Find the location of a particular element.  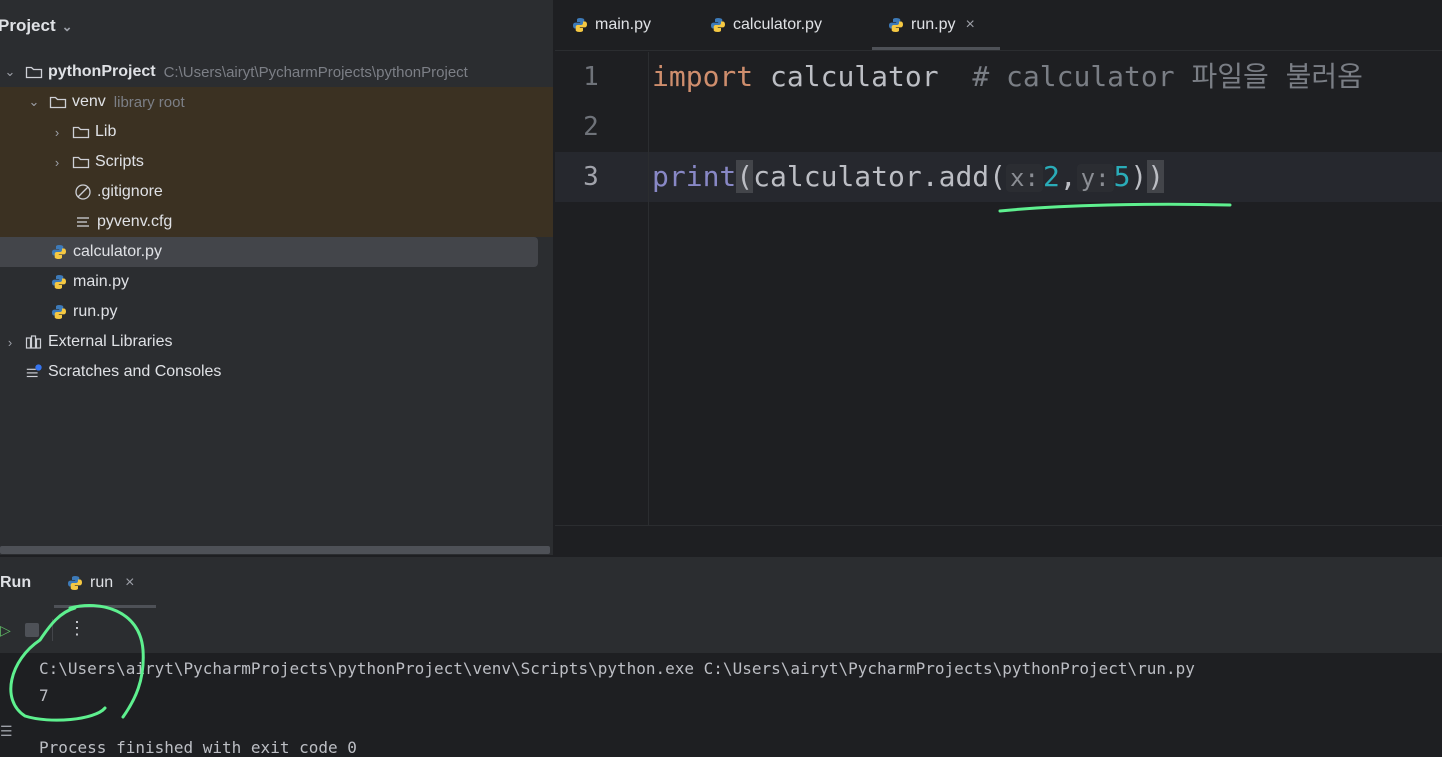

editor-breadcrumb-bar is located at coordinates (998, 540).